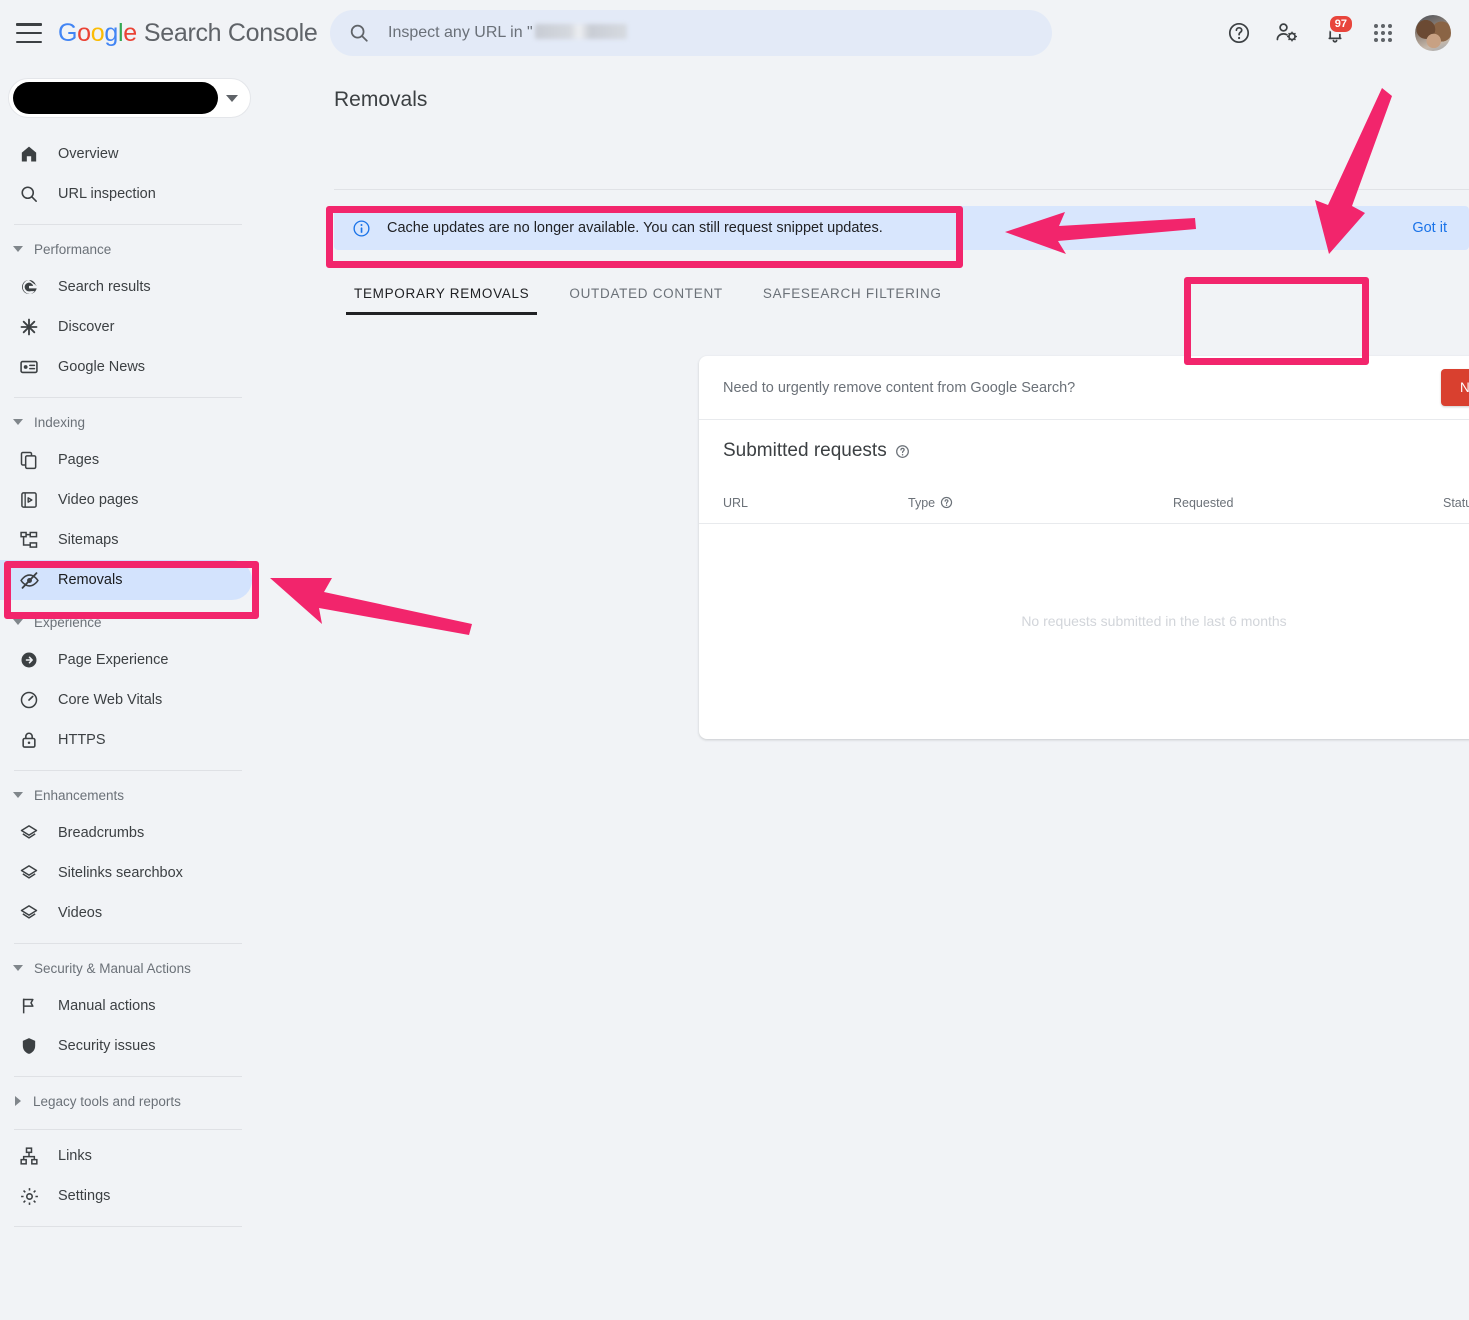 This screenshot has width=1469, height=1320. Describe the element at coordinates (126, 154) in the screenshot. I see `sidebar-item-overview: Overview` at that location.